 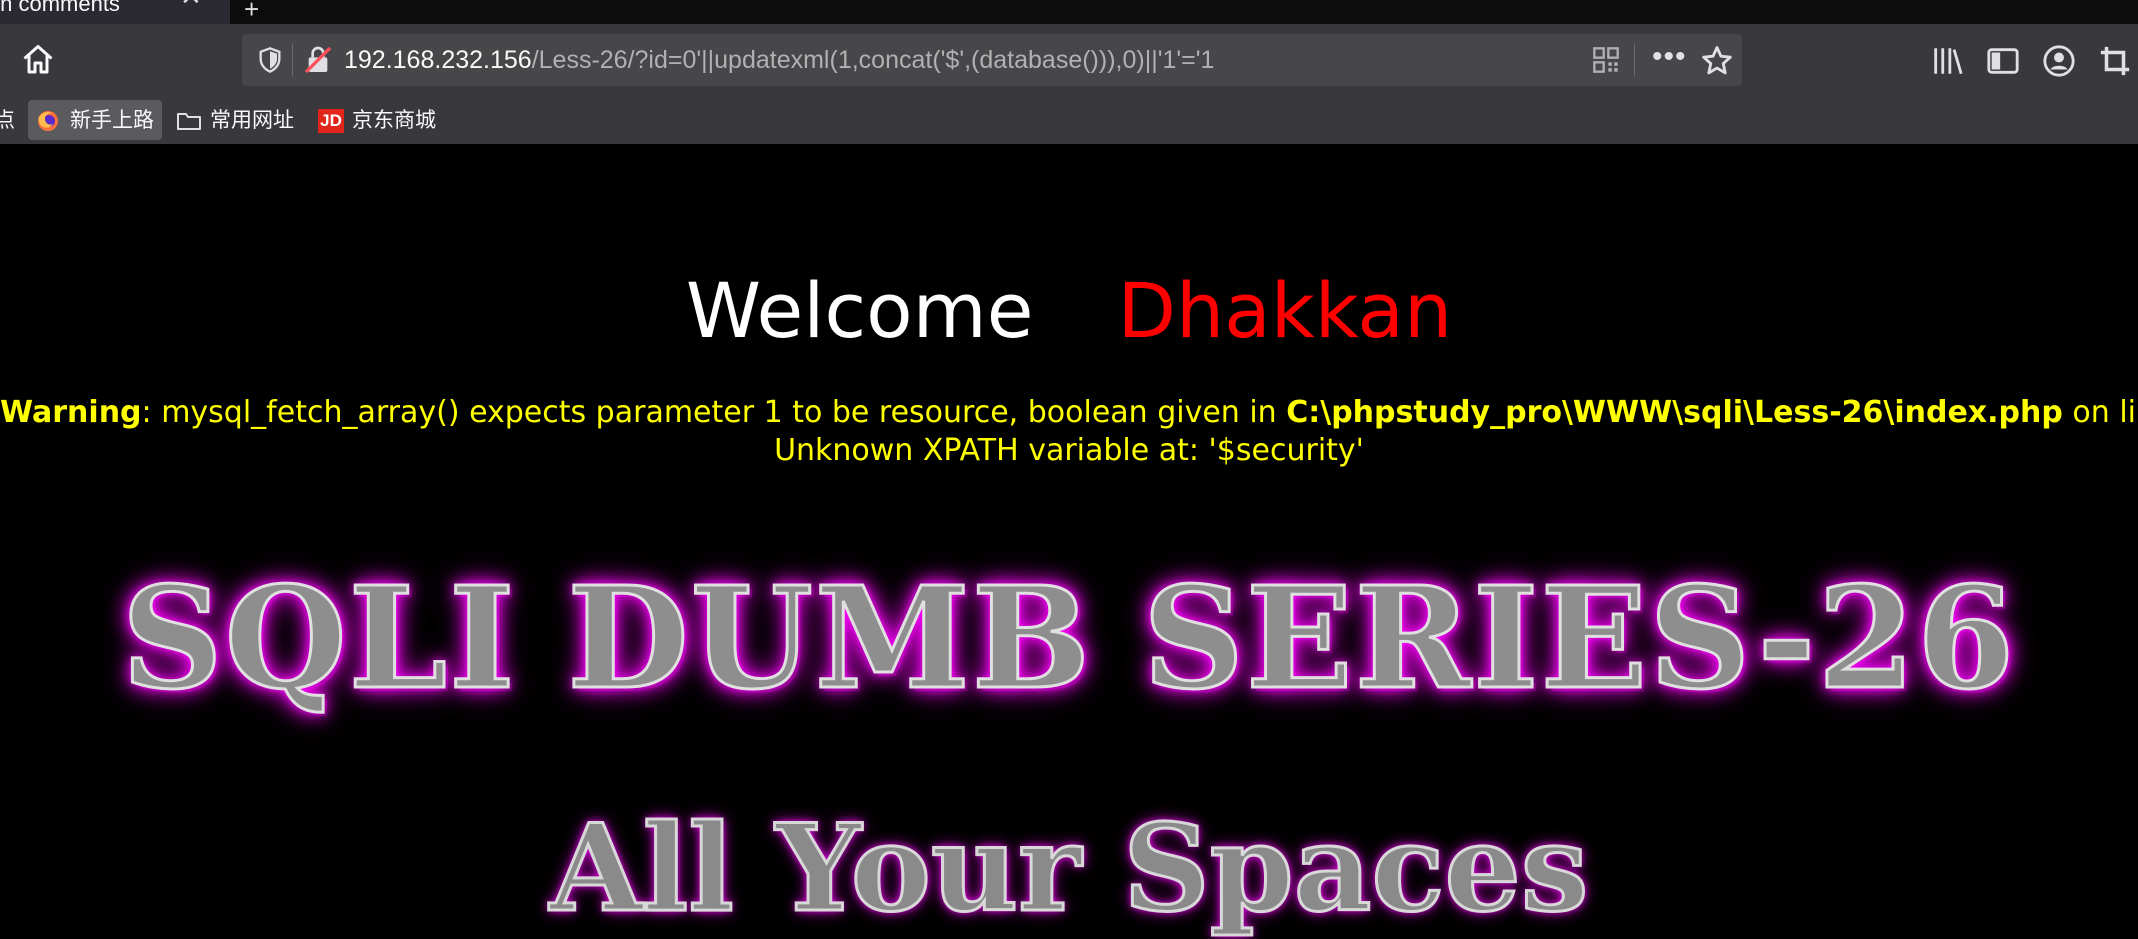 I want to click on folder-icon, so click(x=189, y=121).